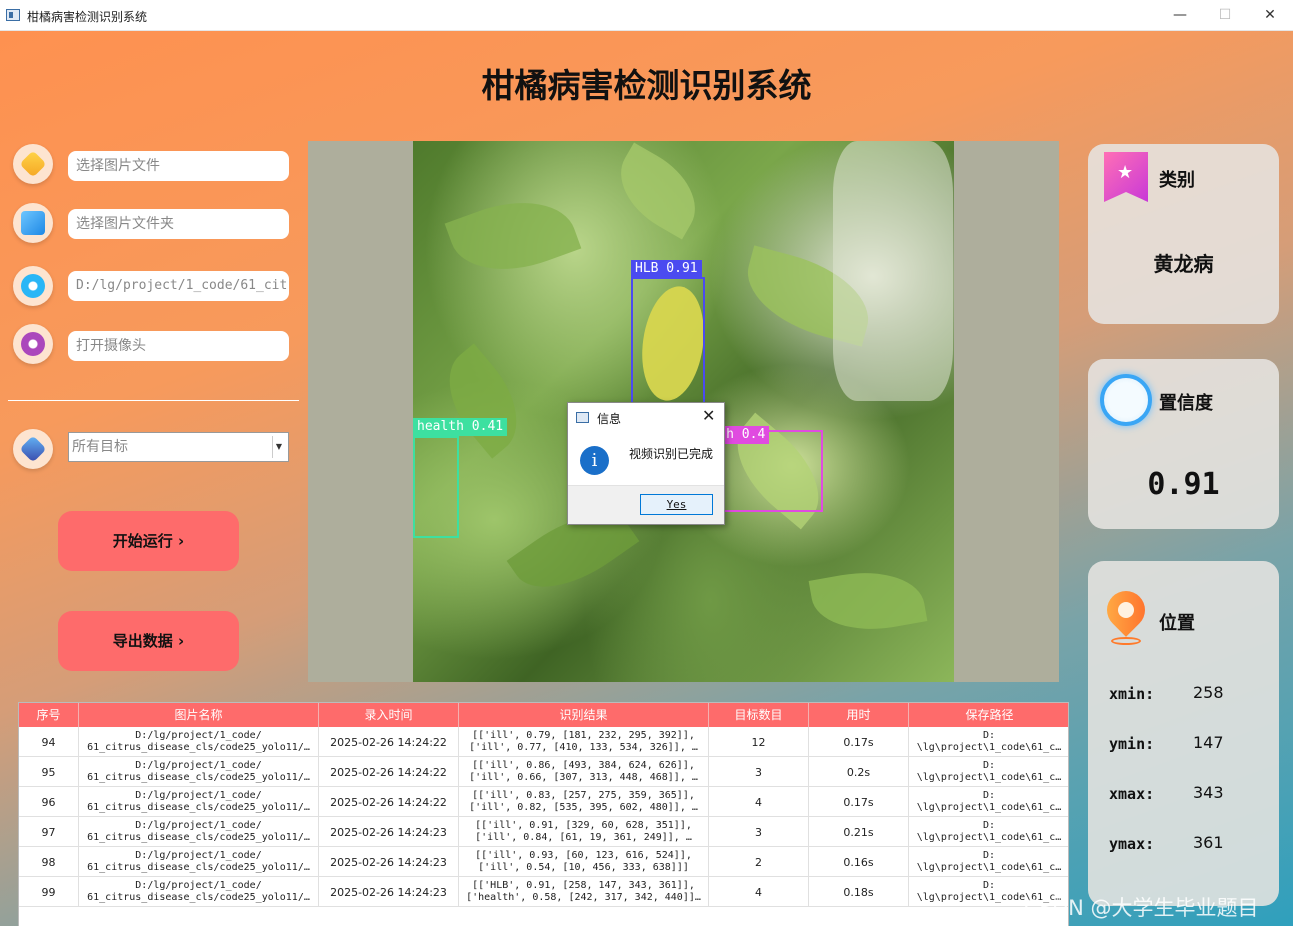 Image resolution: width=1293 pixels, height=926 pixels. What do you see at coordinates (178, 224) in the screenshot?
I see `image-folder-input: 选择图片文件夹` at bounding box center [178, 224].